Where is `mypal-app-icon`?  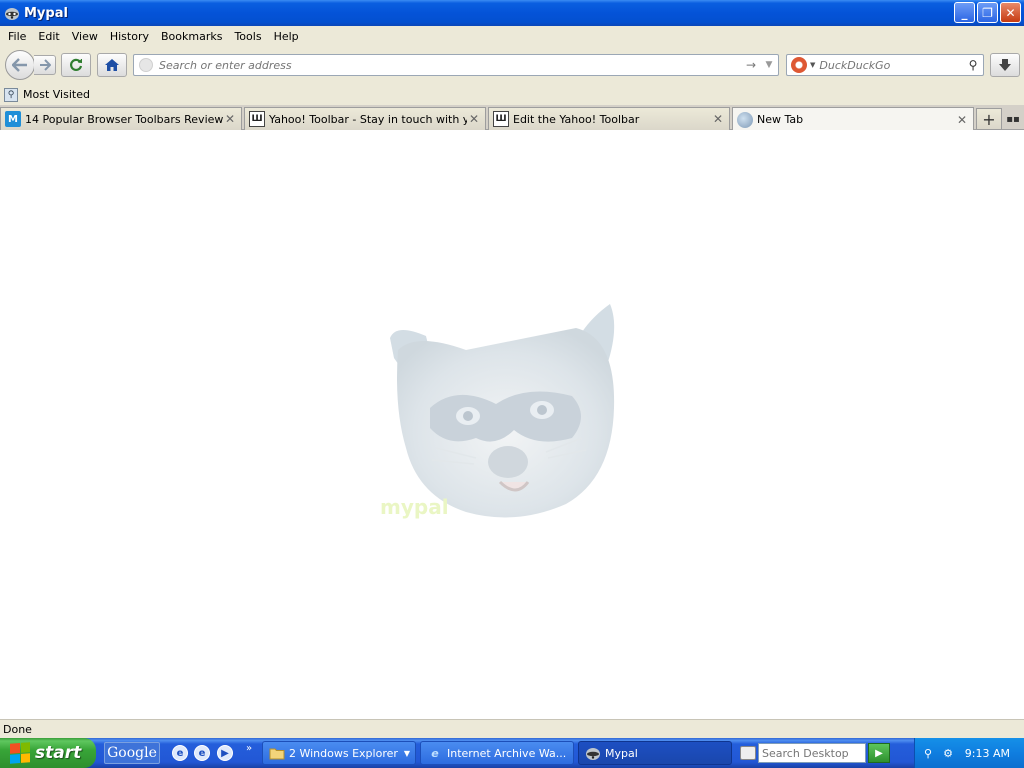 mypal-app-icon is located at coordinates (12, 14).